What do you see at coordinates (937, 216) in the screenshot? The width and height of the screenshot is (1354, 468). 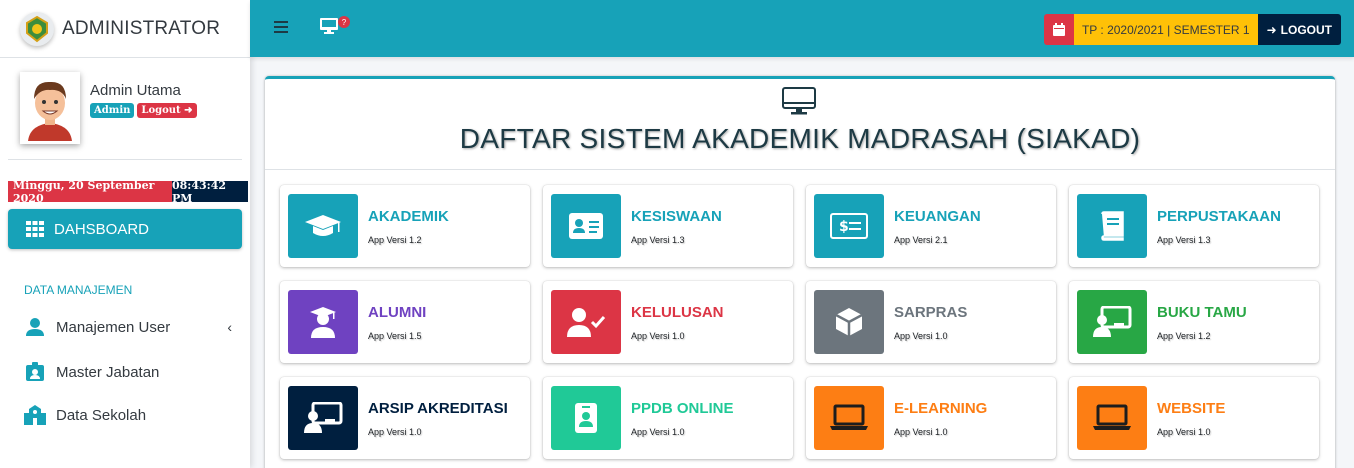 I see `app-name: KEUANGAN` at bounding box center [937, 216].